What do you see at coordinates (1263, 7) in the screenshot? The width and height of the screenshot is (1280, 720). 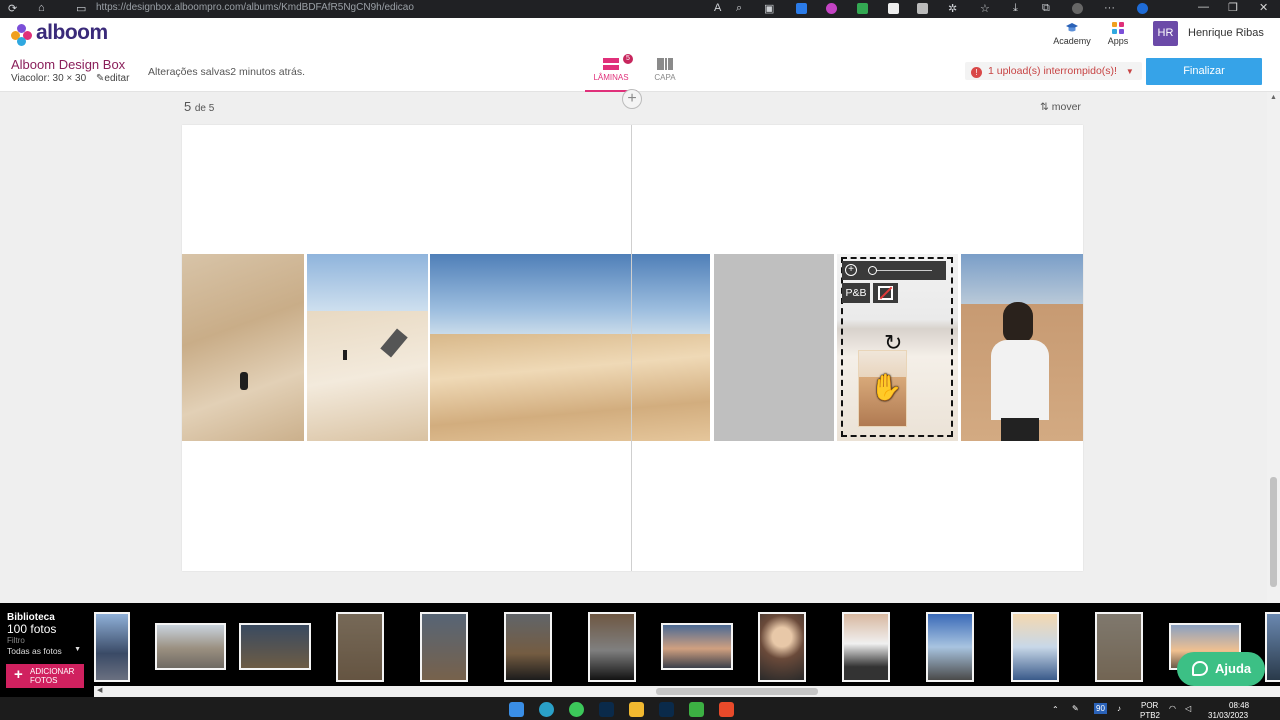 I see `close-icon: ✕` at bounding box center [1263, 7].